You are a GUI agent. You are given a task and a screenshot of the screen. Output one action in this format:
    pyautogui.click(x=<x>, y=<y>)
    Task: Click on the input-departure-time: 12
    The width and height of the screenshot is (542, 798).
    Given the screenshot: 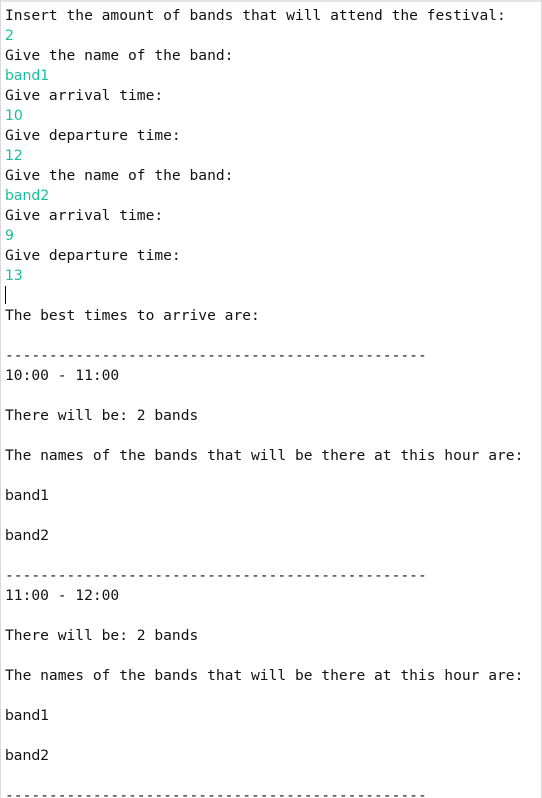 What is the action you would take?
    pyautogui.click(x=14, y=156)
    